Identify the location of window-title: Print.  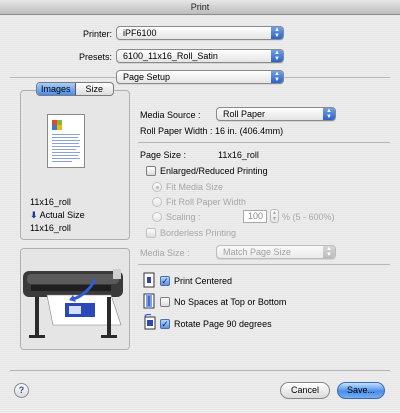
(200, 7).